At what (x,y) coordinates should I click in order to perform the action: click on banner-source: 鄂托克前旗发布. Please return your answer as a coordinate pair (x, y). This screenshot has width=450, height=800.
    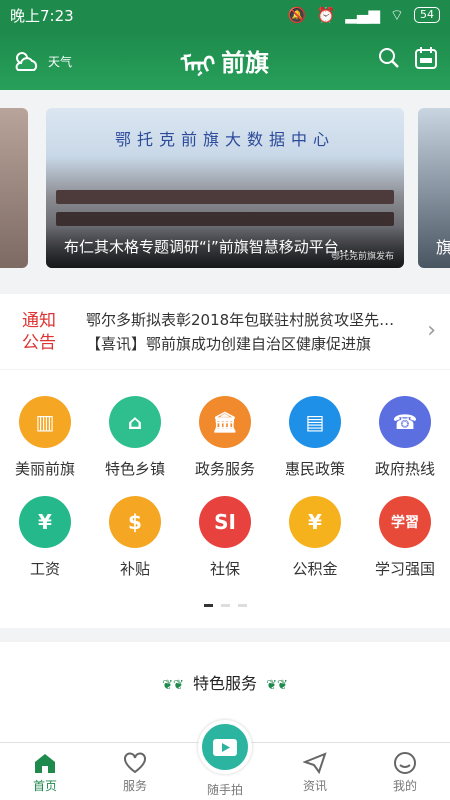
    Looking at the image, I should click on (362, 257).